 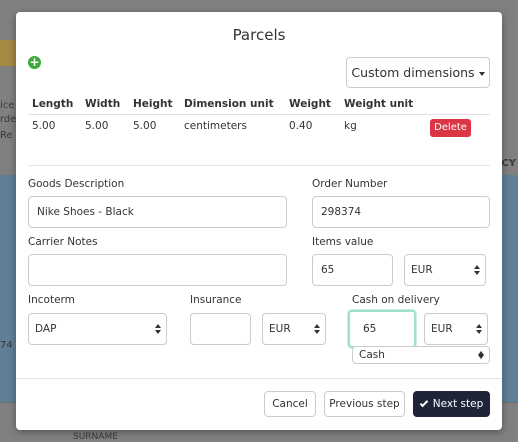 I want to click on order-number-input: 298374, so click(x=401, y=212).